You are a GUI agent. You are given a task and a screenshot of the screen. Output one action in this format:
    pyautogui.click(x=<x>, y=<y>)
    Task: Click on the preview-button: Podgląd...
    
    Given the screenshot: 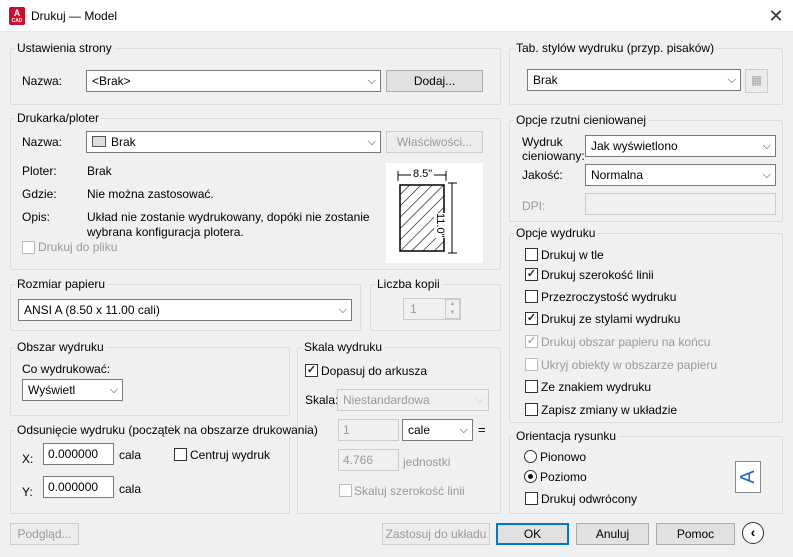 What is the action you would take?
    pyautogui.click(x=44, y=534)
    